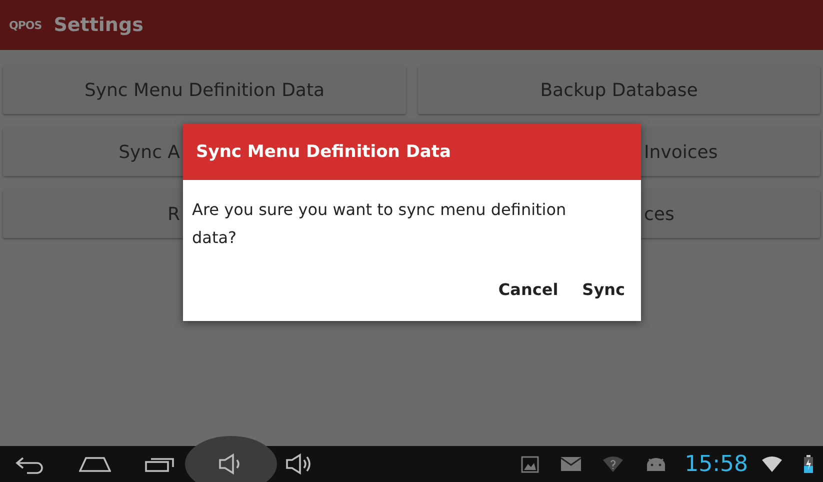 This screenshot has height=482, width=823. I want to click on clock: 15:58, so click(716, 464).